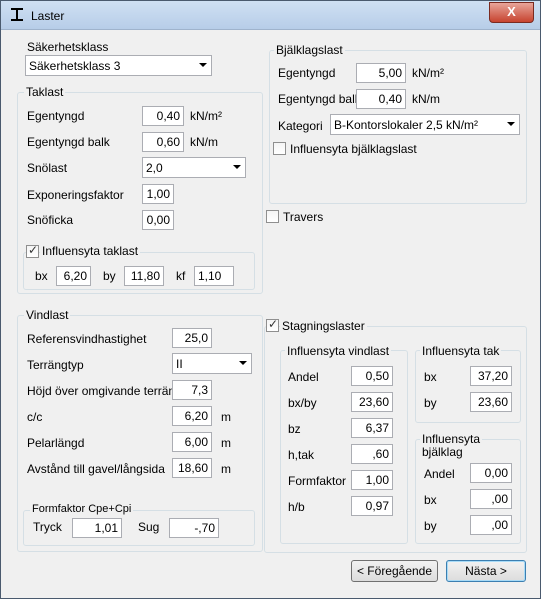 This screenshot has width=541, height=599. What do you see at coordinates (144, 276) in the screenshot?
I see `tak-by-input: 11,80` at bounding box center [144, 276].